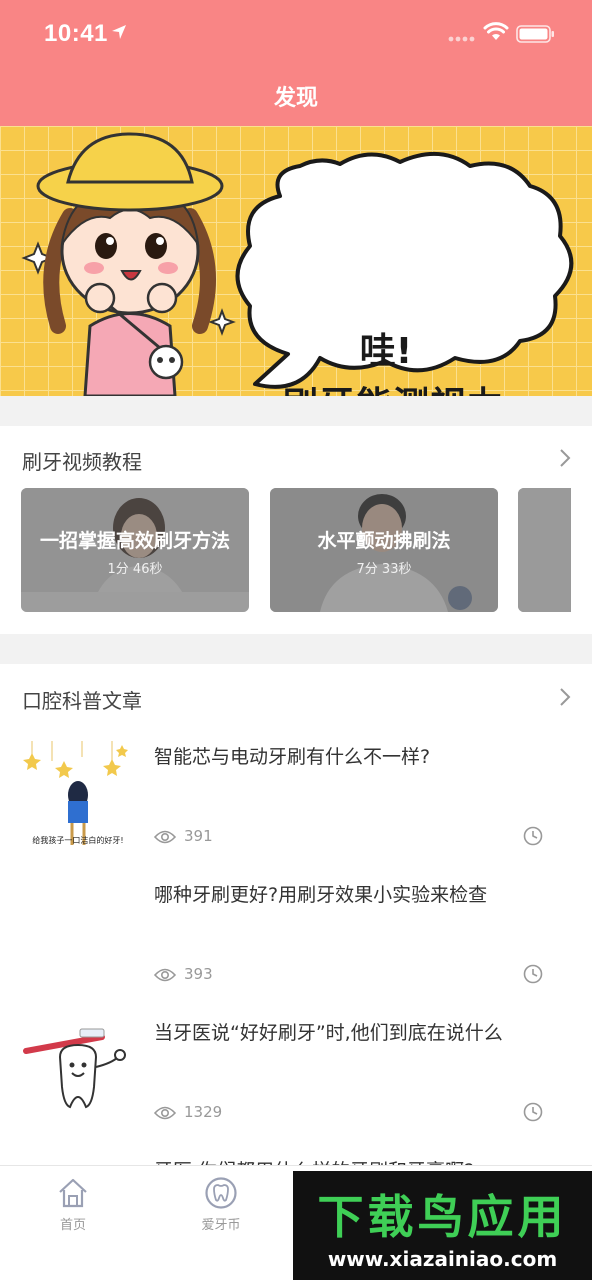 The width and height of the screenshot is (592, 1280). I want to click on article-thumbnail, so click(78, 1077).